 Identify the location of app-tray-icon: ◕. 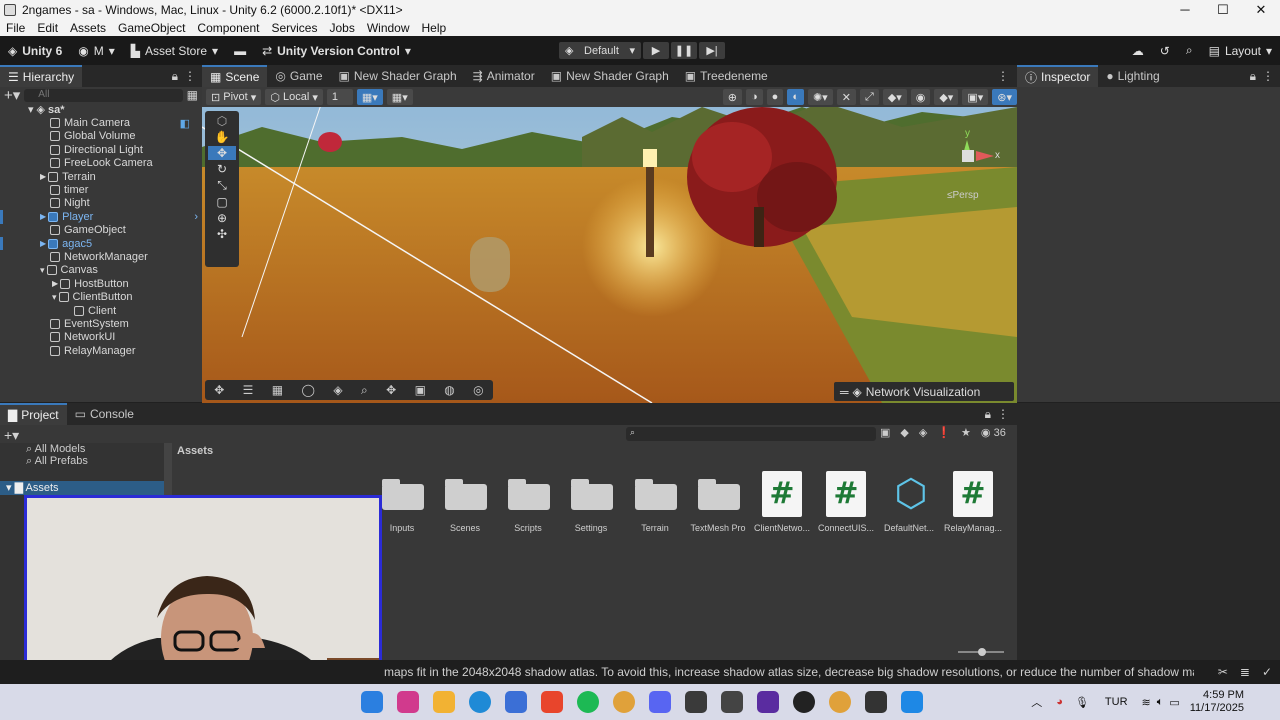
(1059, 702).